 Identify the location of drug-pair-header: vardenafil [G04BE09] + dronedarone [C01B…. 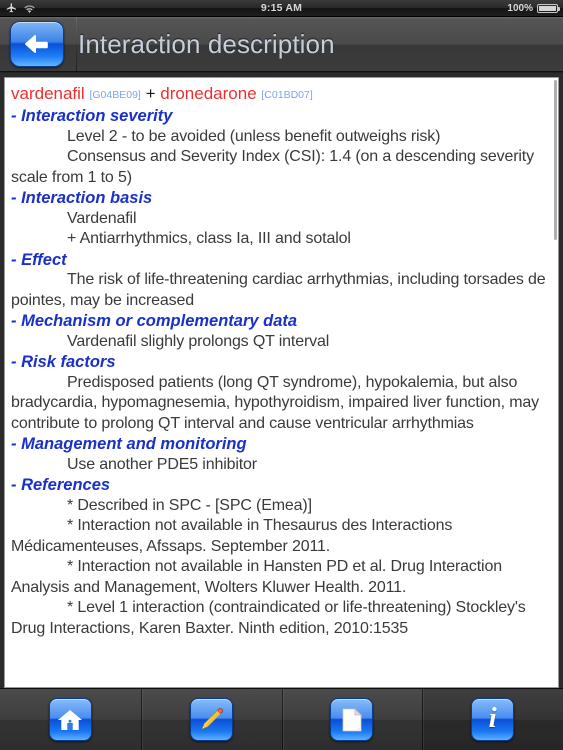
(280, 94).